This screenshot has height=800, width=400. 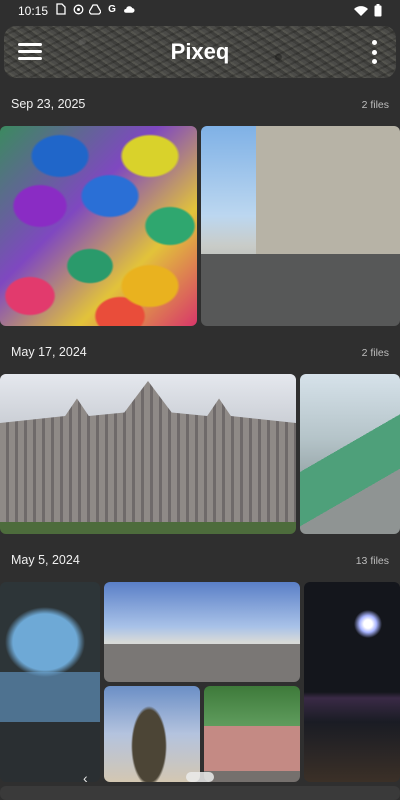 What do you see at coordinates (49, 352) in the screenshot?
I see `section-date: May 17, 2024` at bounding box center [49, 352].